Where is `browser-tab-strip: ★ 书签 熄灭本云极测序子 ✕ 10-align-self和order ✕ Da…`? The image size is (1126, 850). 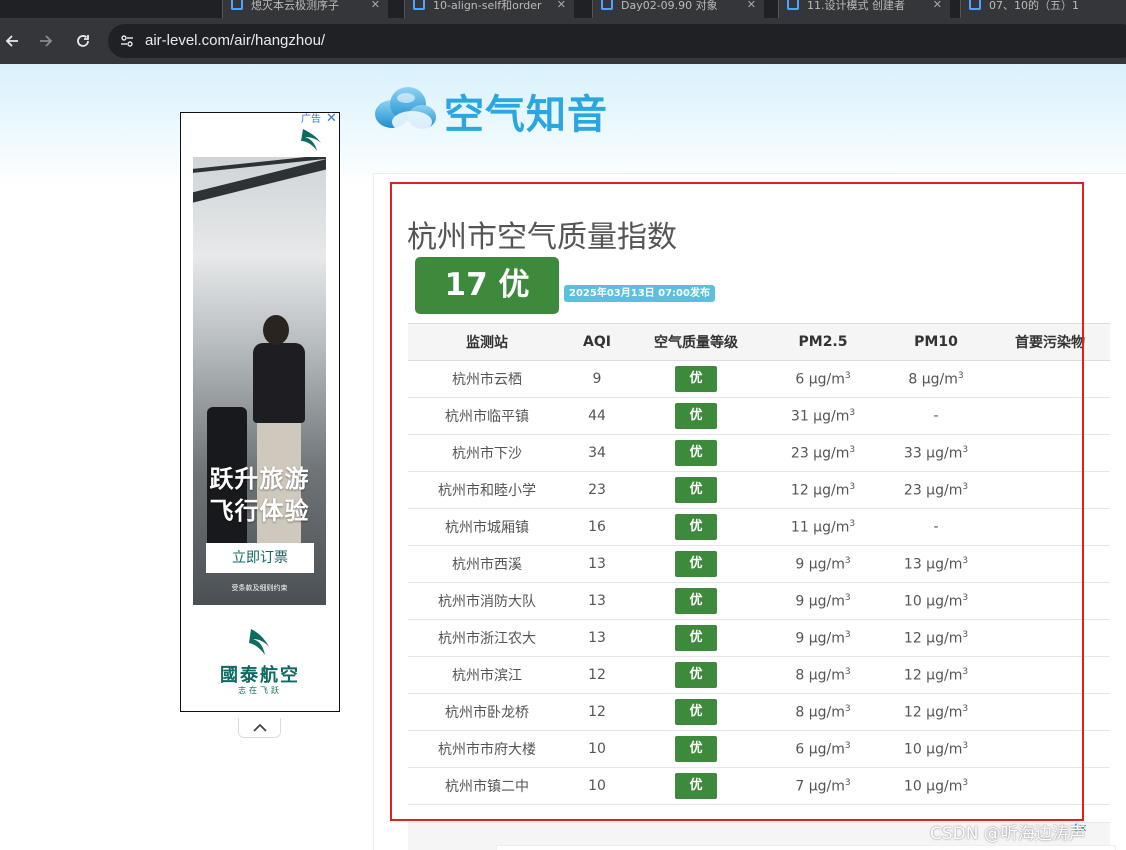 browser-tab-strip: ★ 书签 熄灭本云极测序子 ✕ 10-align-self和order ✕ Da… is located at coordinates (563, 9).